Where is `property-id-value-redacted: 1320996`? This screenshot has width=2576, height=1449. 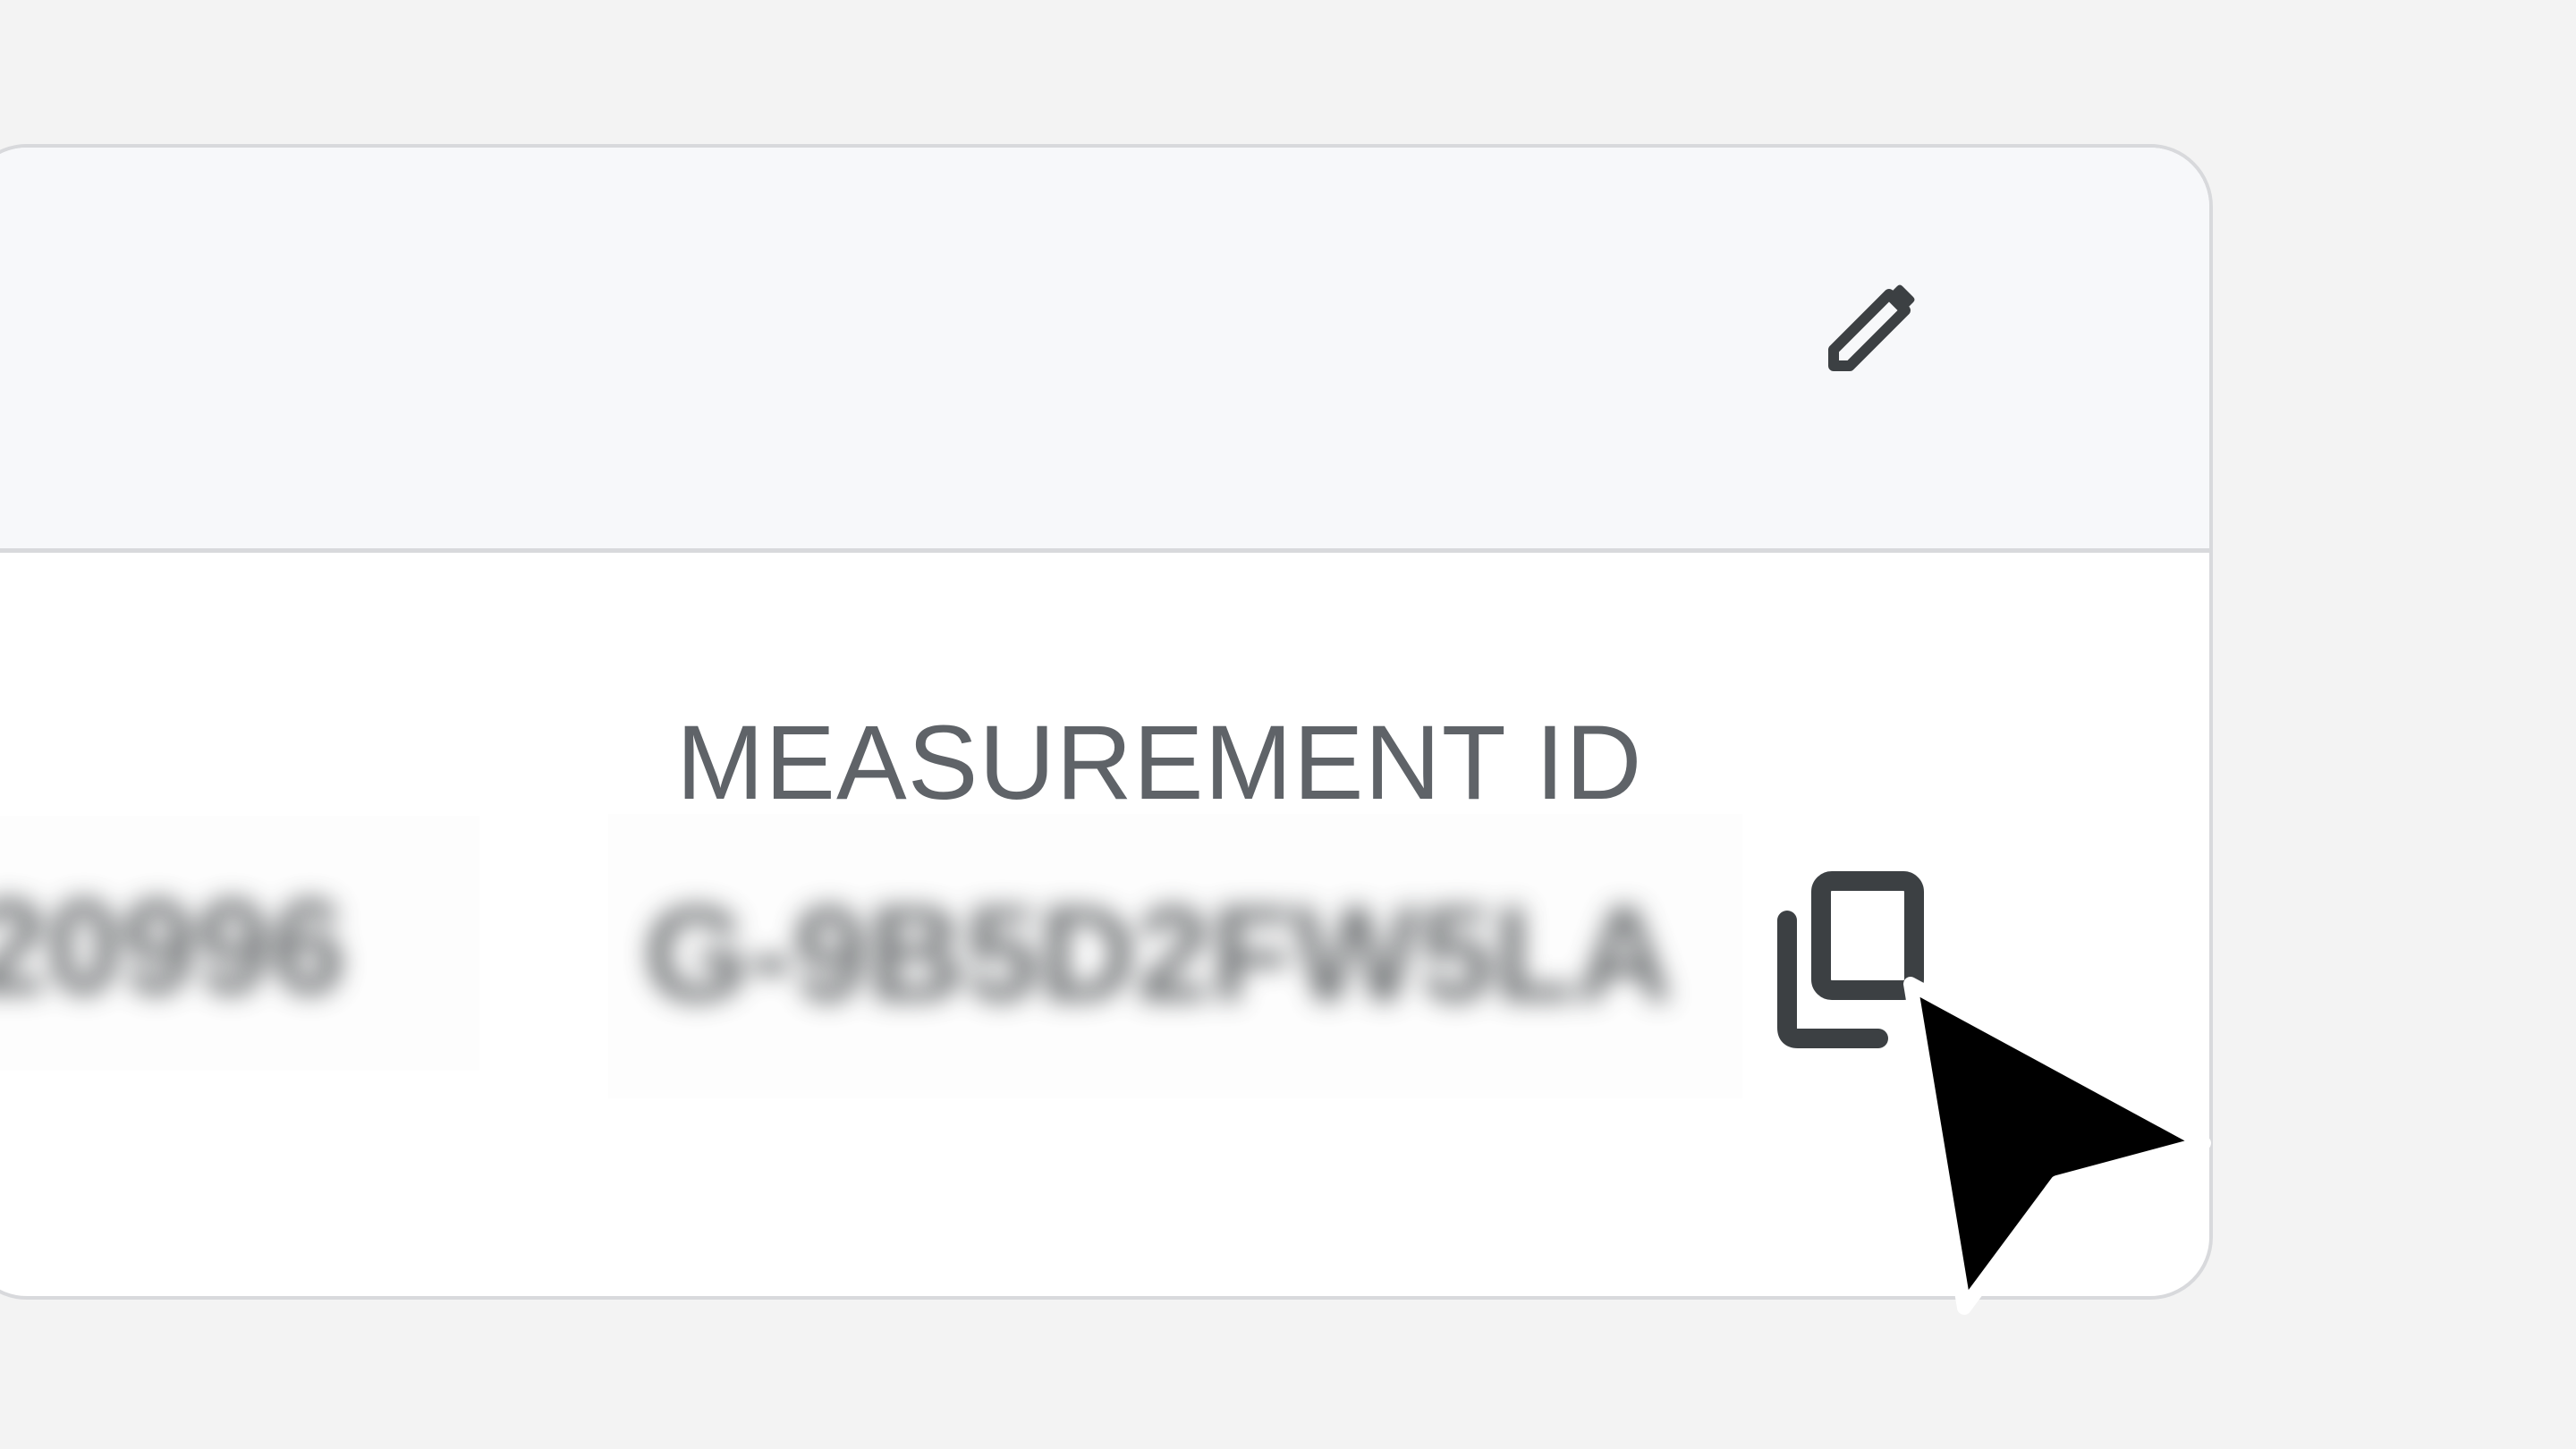 property-id-value-redacted: 1320996 is located at coordinates (172, 946).